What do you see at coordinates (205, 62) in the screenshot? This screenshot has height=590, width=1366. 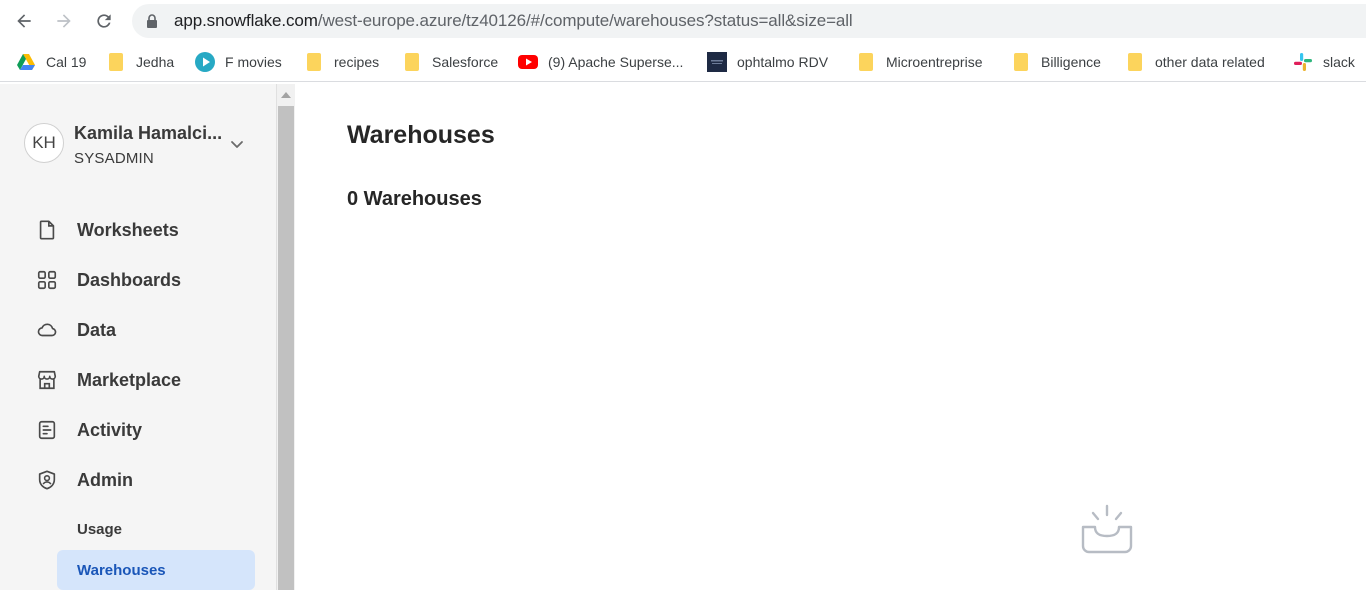 I see `play-icon` at bounding box center [205, 62].